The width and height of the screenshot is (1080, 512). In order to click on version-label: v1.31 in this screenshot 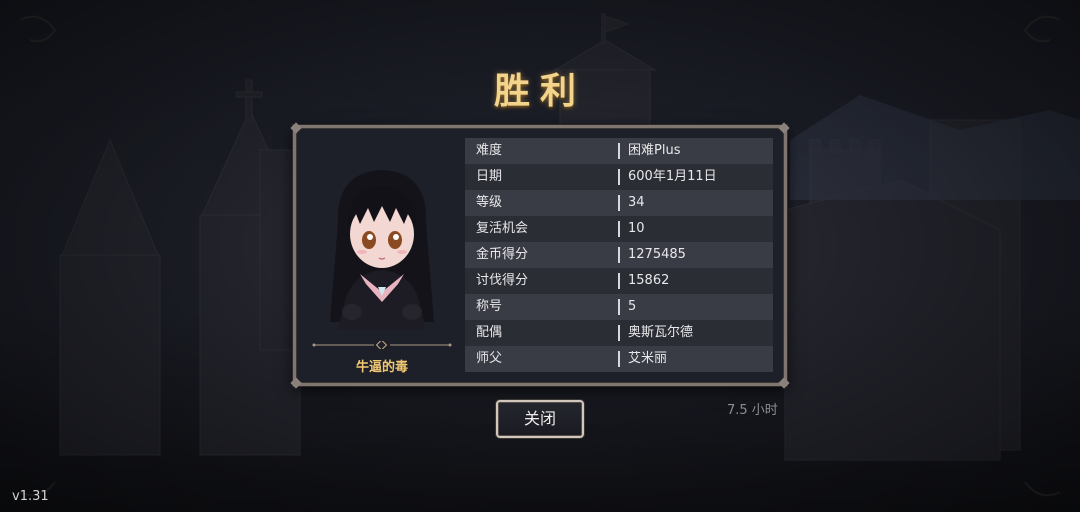, I will do `click(30, 496)`.